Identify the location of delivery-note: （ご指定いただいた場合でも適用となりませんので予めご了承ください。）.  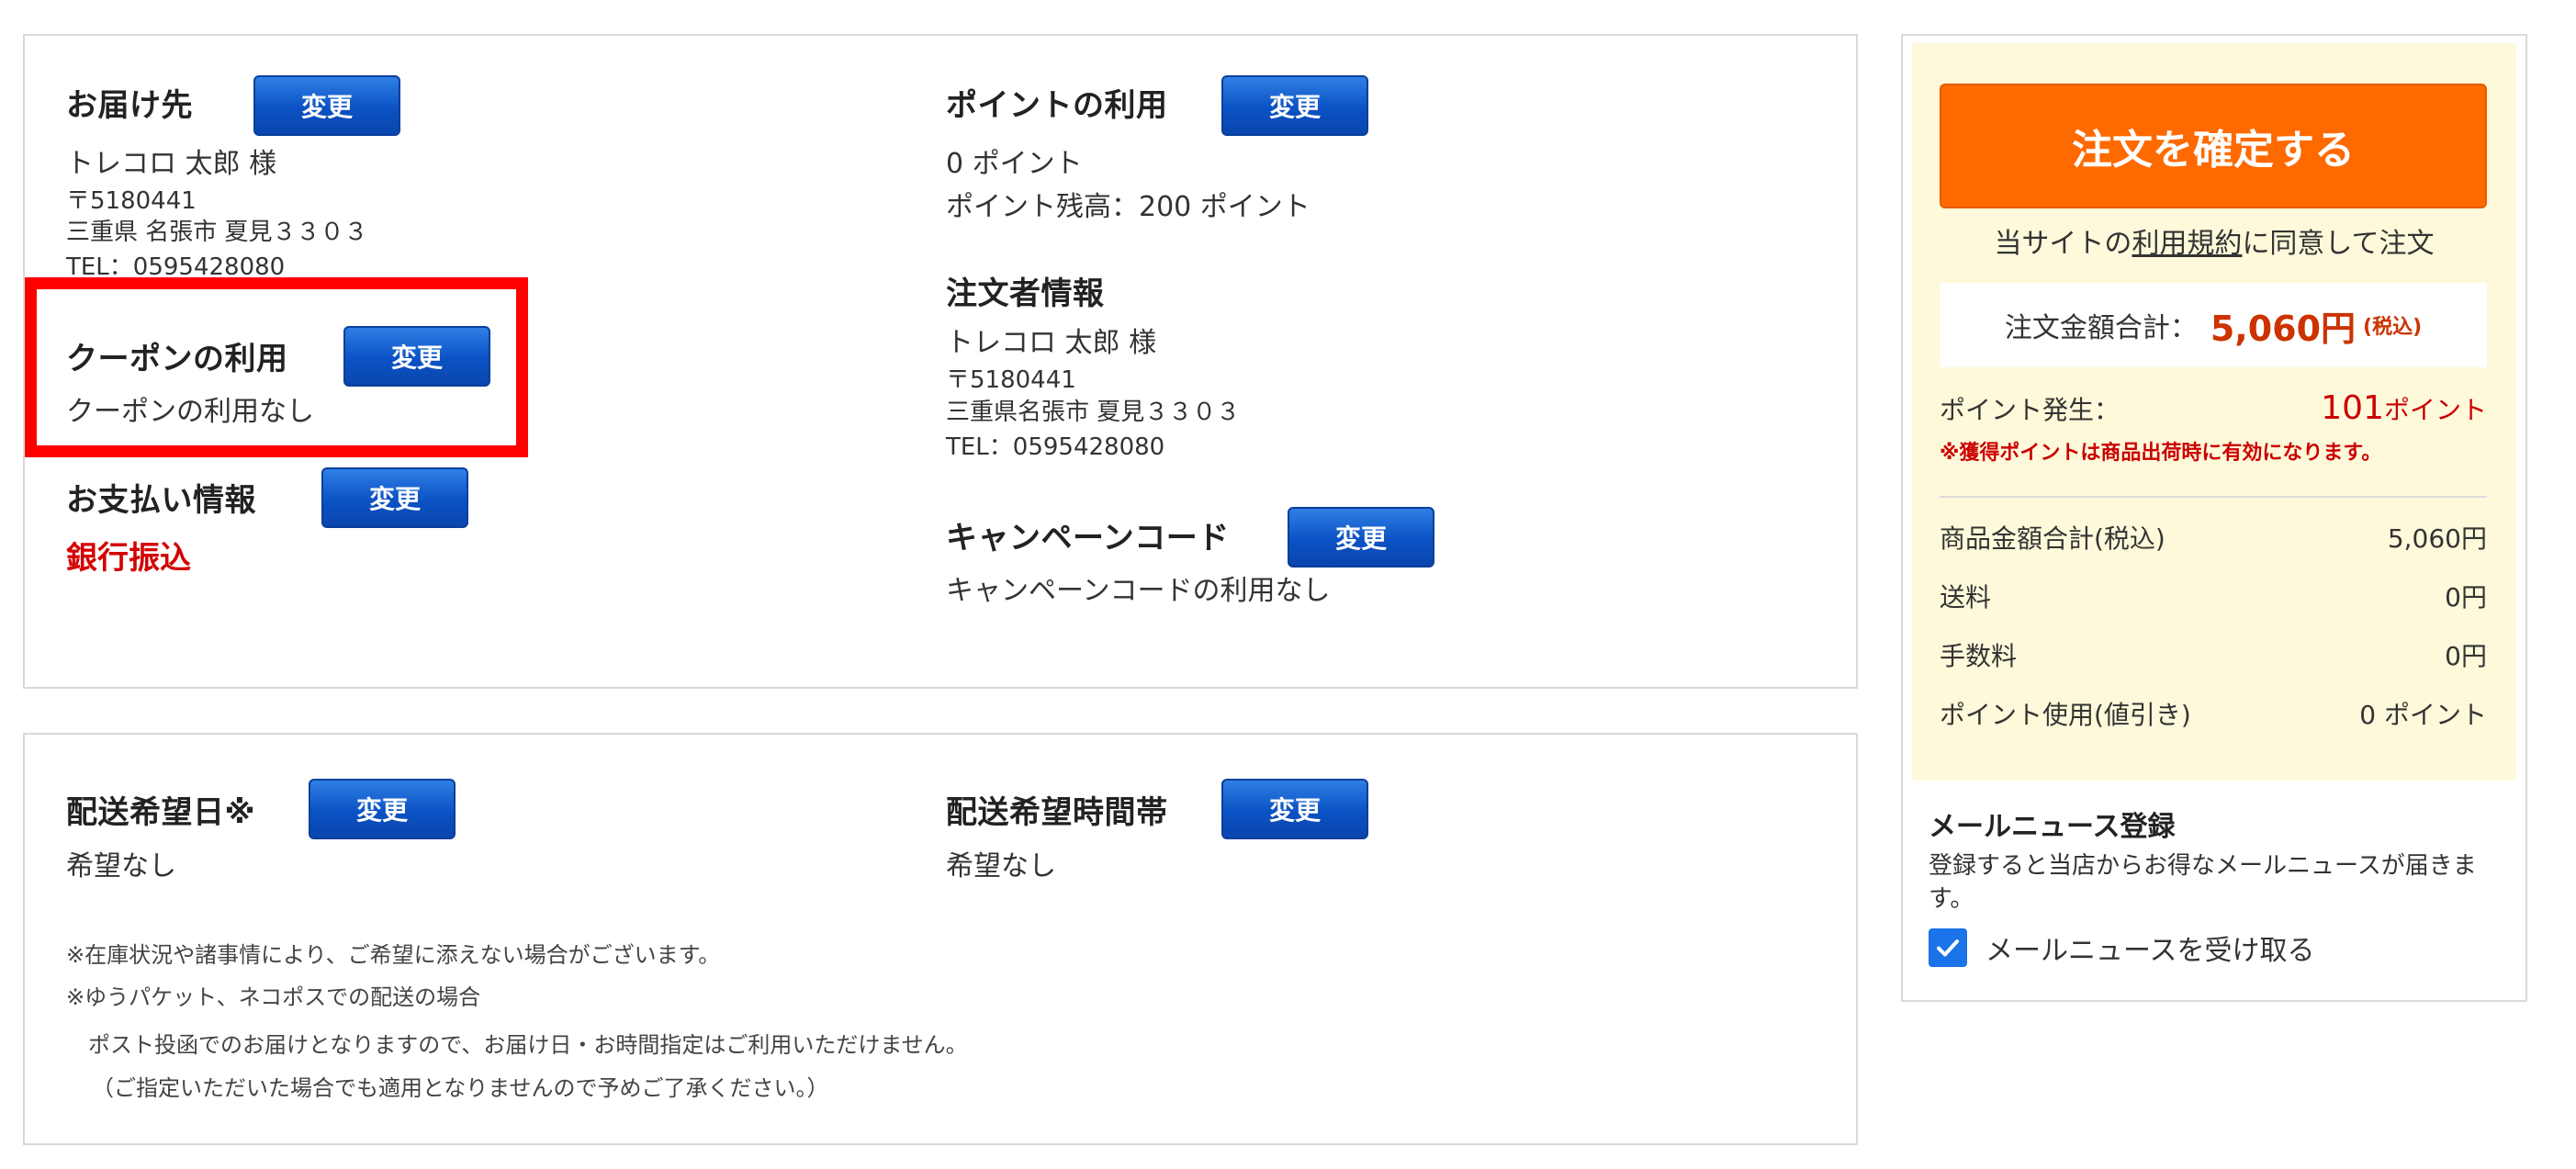
(460, 1088).